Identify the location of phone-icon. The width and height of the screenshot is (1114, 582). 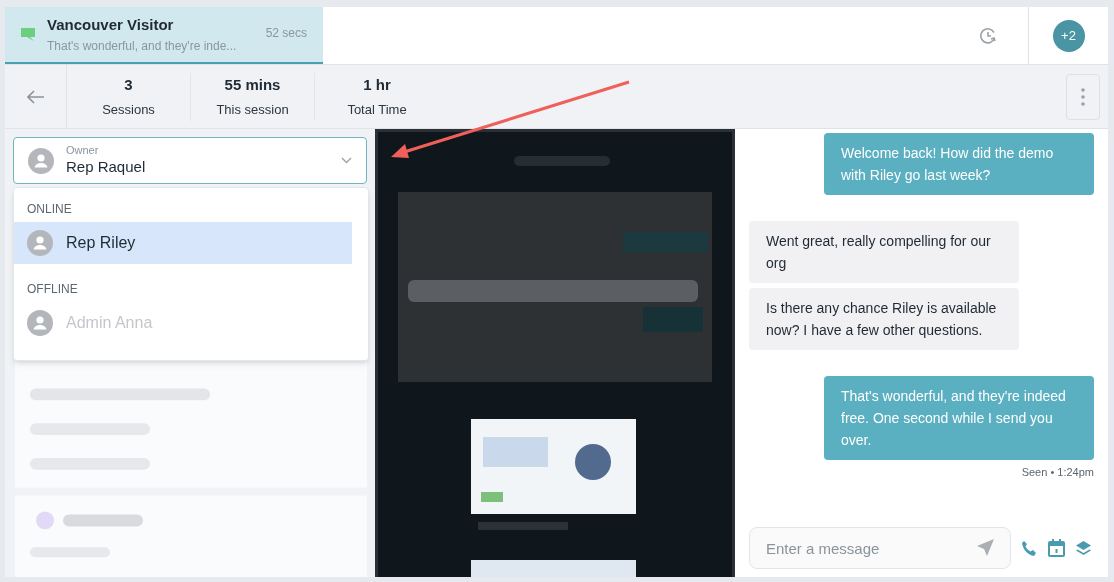
(1029, 548).